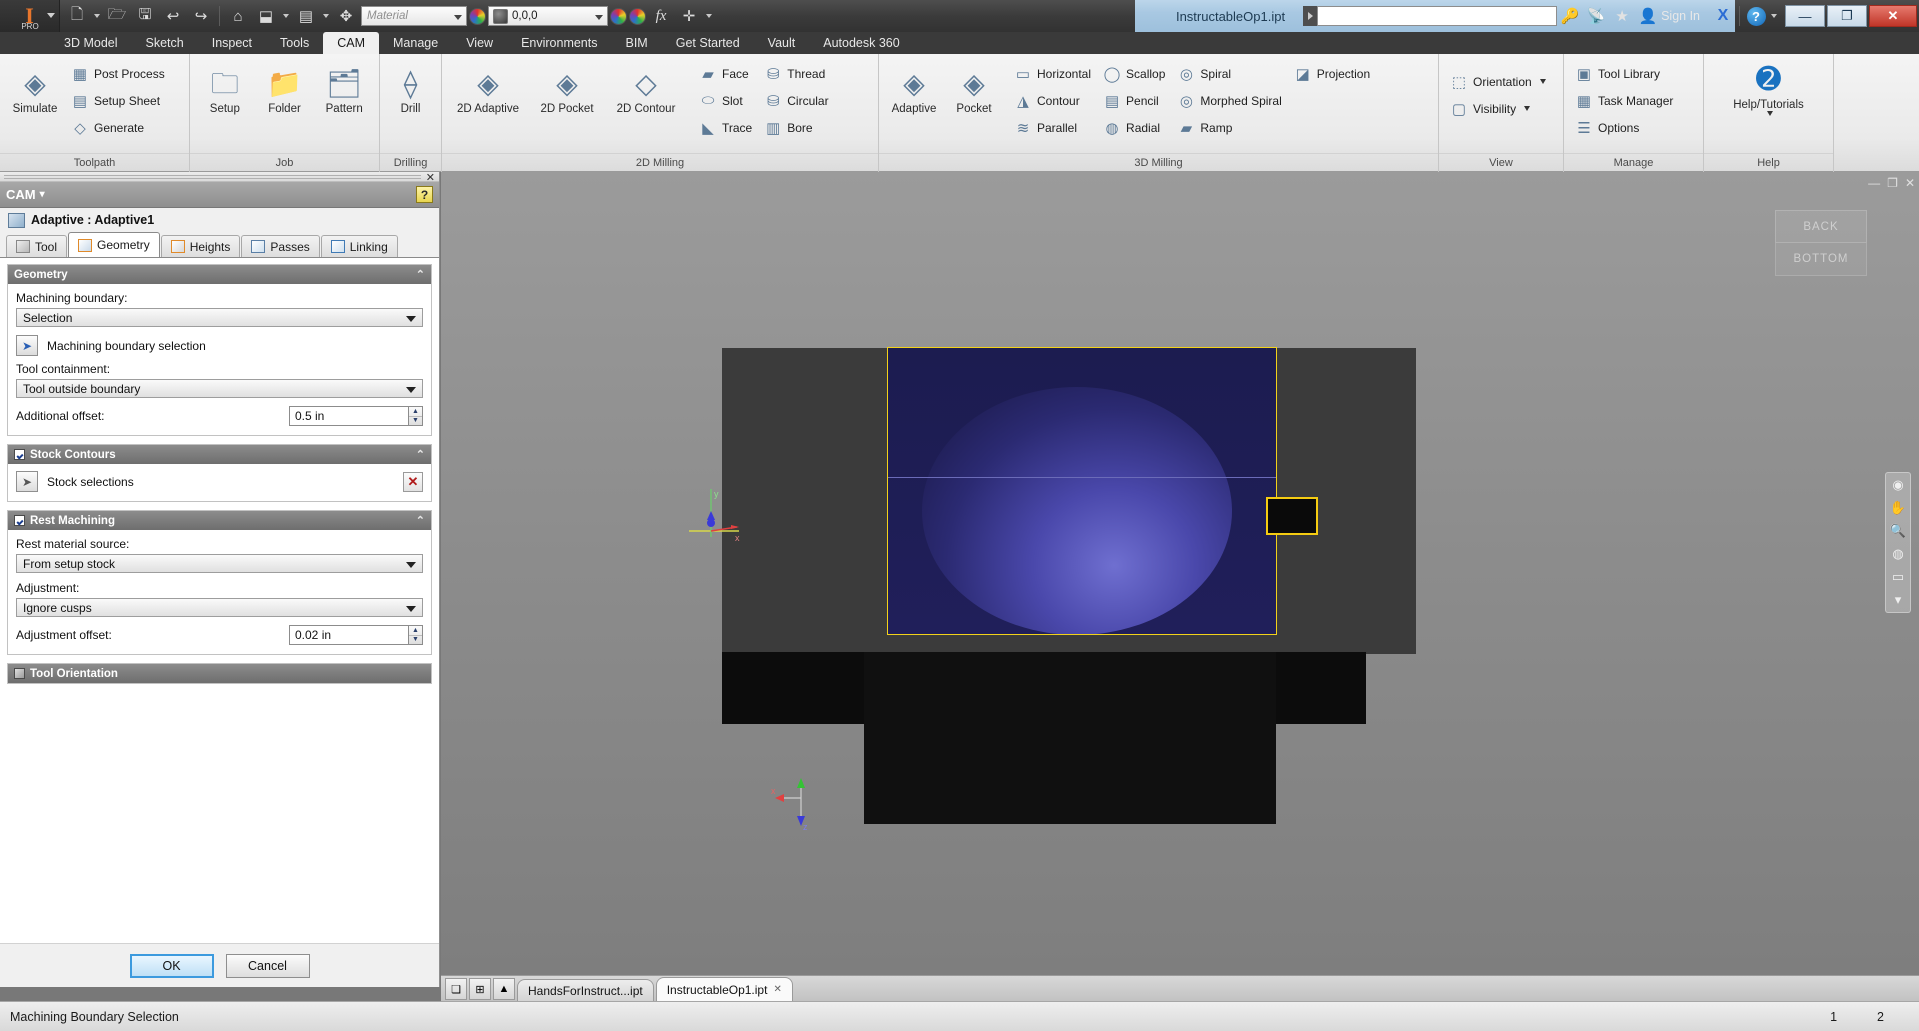 The width and height of the screenshot is (1919, 1031). What do you see at coordinates (914, 91) in the screenshot?
I see `adaptive-button: ◈ Adaptive` at bounding box center [914, 91].